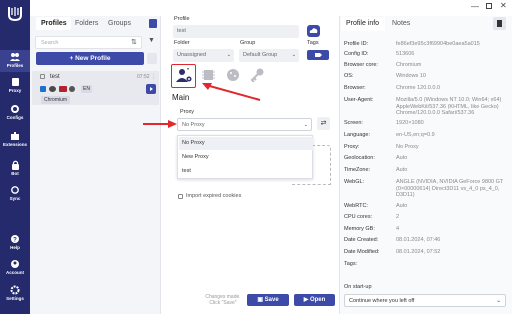  Describe the element at coordinates (192, 55) in the screenshot. I see `folder-value: Unassigned` at that location.